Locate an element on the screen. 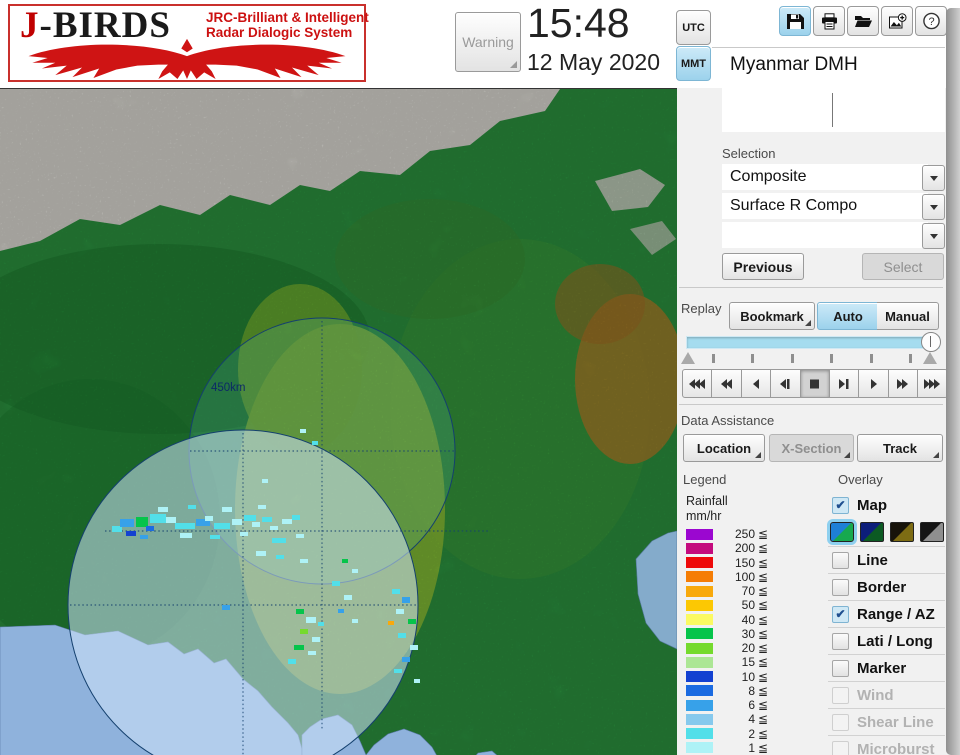 This screenshot has height=755, width=960. play-back-icon is located at coordinates (755, 383).